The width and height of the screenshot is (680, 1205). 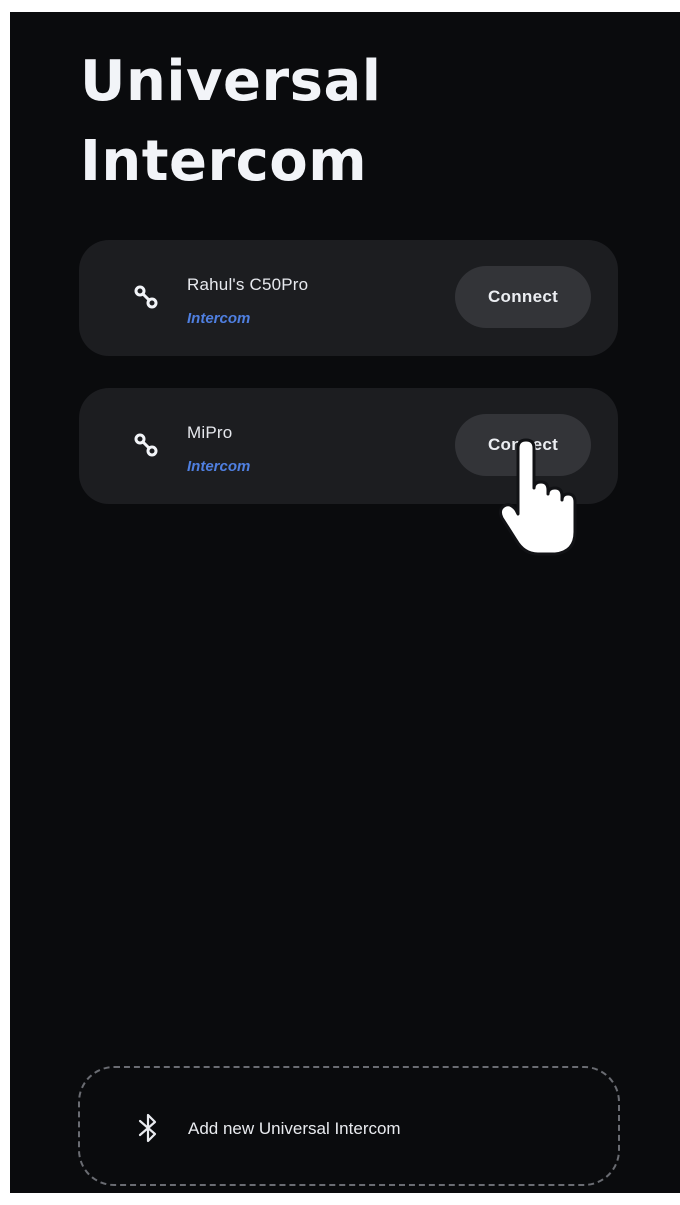 What do you see at coordinates (294, 1128) in the screenshot?
I see `add-intercom-label: Add new Universal Intercom` at bounding box center [294, 1128].